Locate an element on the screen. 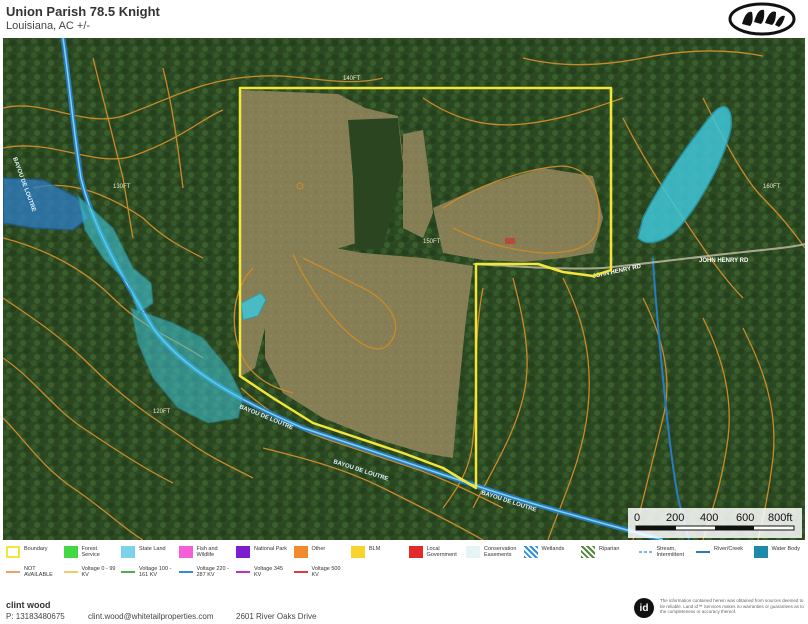  scale-bar: 0 200 400 600 800ft is located at coordinates (715, 523).